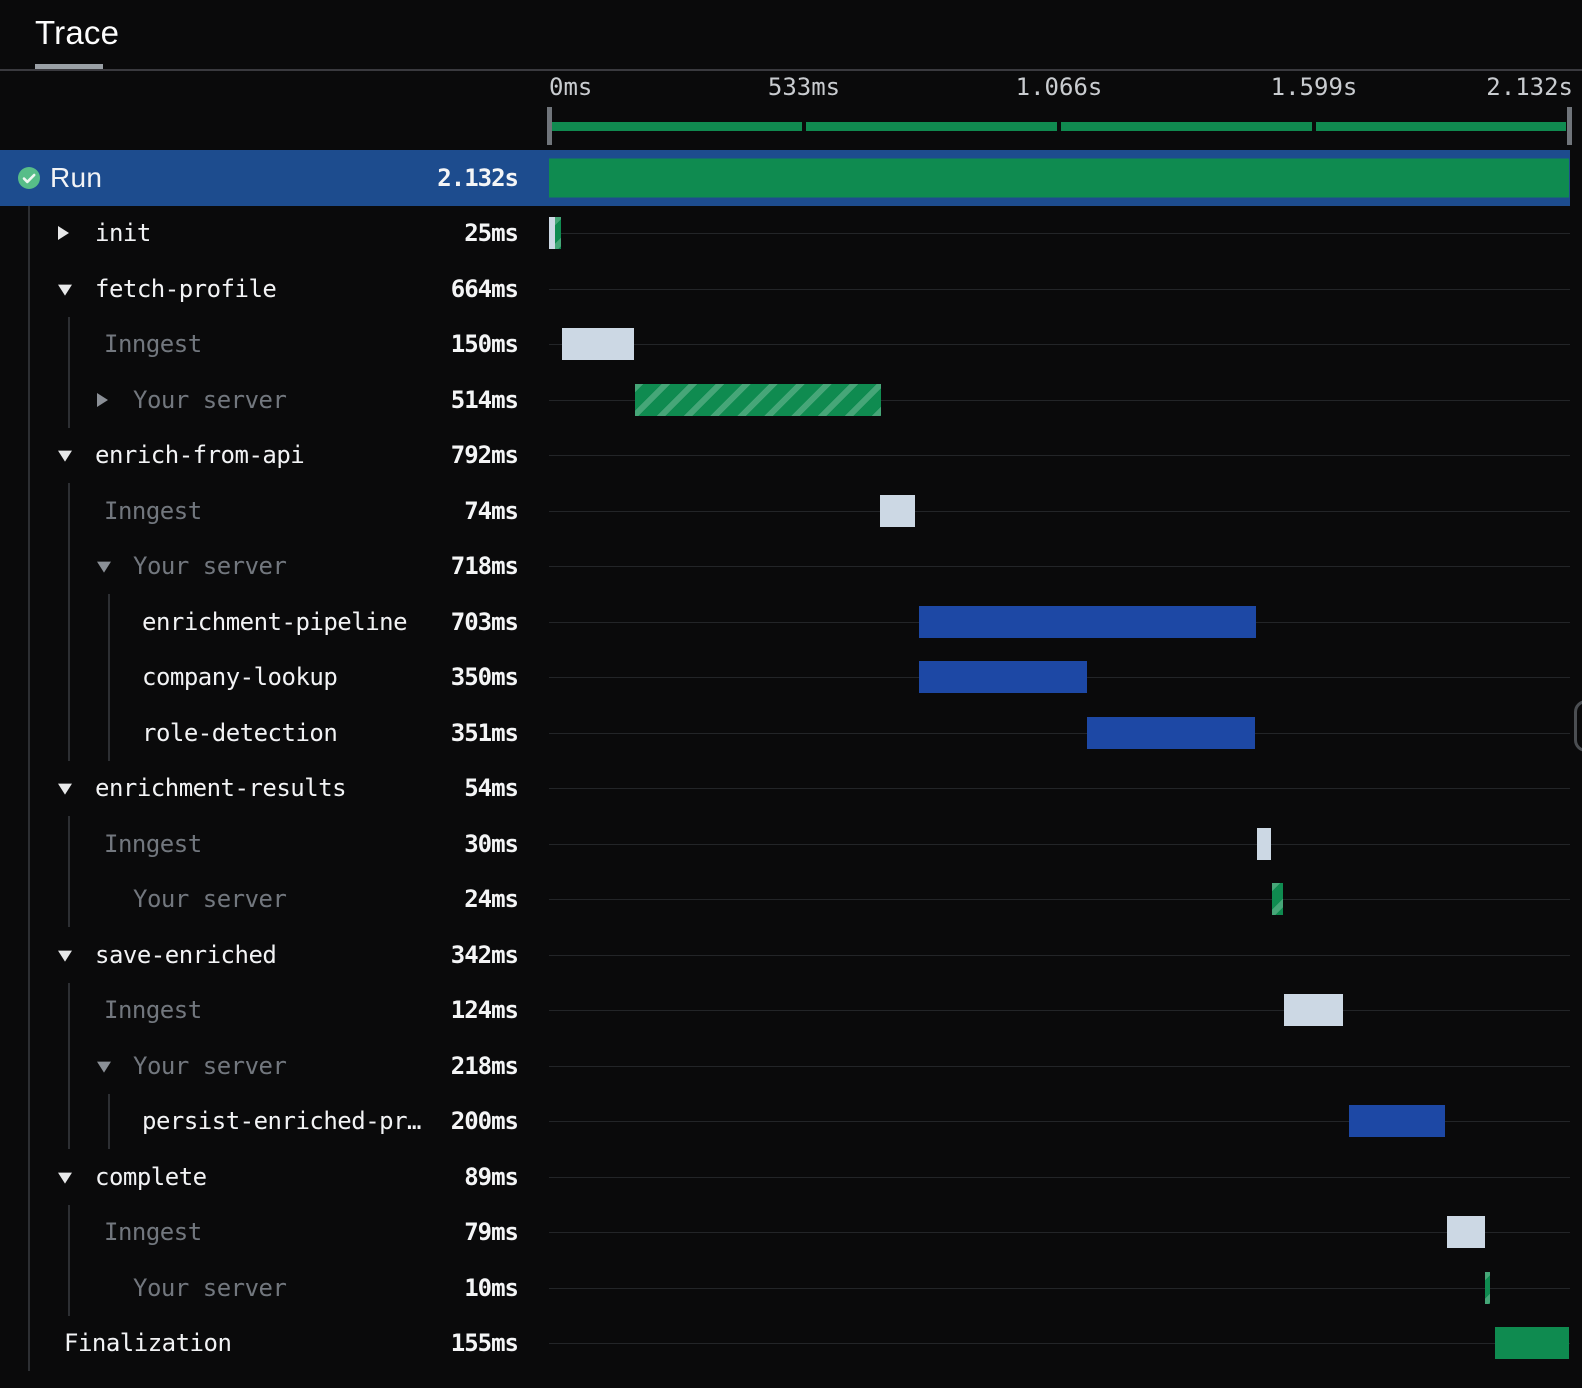 This screenshot has height=1388, width=1582. What do you see at coordinates (557, 233) in the screenshot?
I see `span-bar-init` at bounding box center [557, 233].